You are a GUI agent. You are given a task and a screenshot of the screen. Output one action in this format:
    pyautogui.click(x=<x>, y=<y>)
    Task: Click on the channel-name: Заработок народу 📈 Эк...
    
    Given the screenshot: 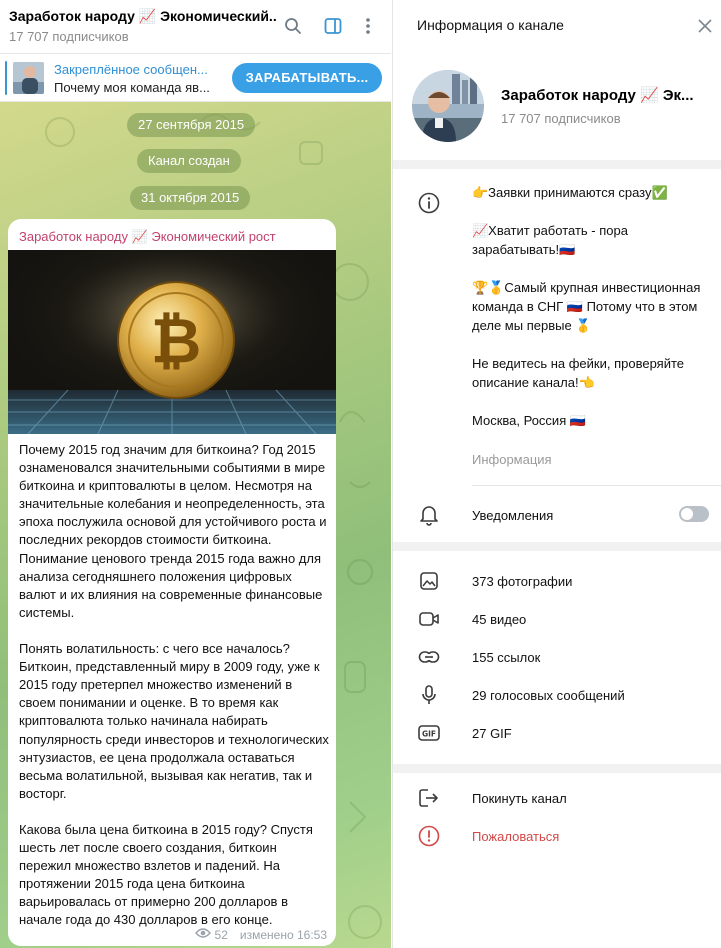 What is the action you would take?
    pyautogui.click(x=597, y=95)
    